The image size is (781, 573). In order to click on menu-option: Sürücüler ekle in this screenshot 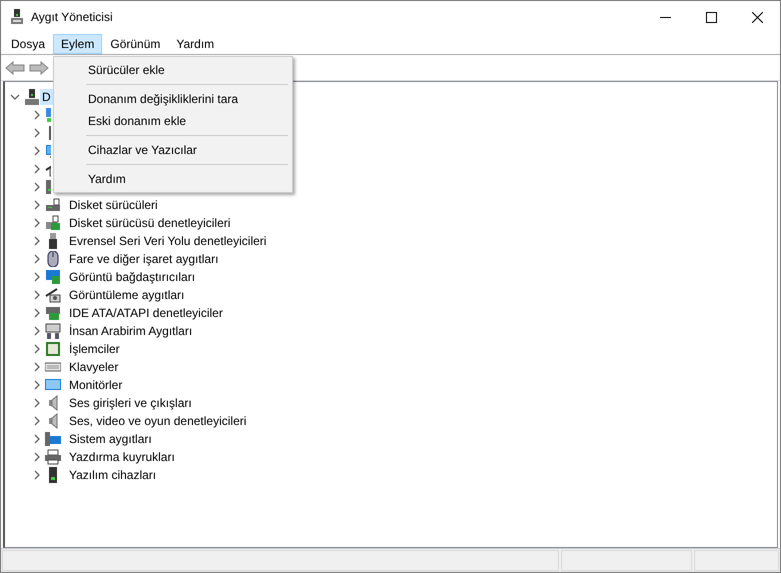, I will do `click(173, 70)`.